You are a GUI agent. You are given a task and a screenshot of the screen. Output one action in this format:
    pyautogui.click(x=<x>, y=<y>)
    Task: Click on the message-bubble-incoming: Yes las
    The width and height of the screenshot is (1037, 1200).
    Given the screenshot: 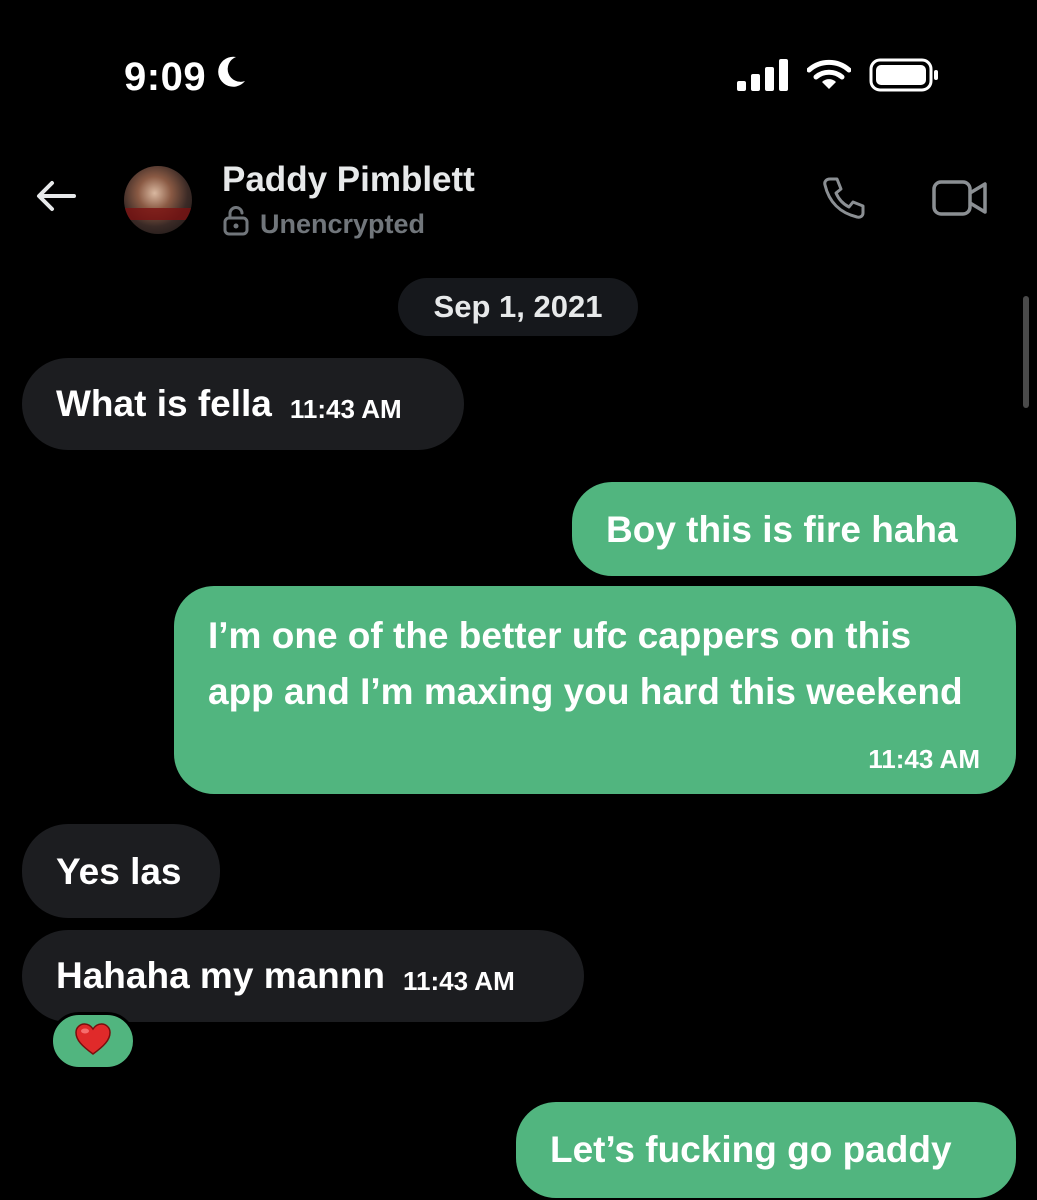 What is the action you would take?
    pyautogui.click(x=121, y=871)
    